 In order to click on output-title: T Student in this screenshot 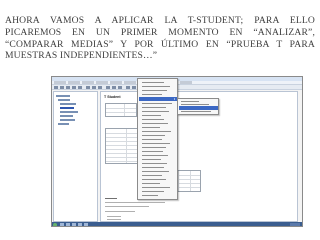, I will do `click(112, 97)`.